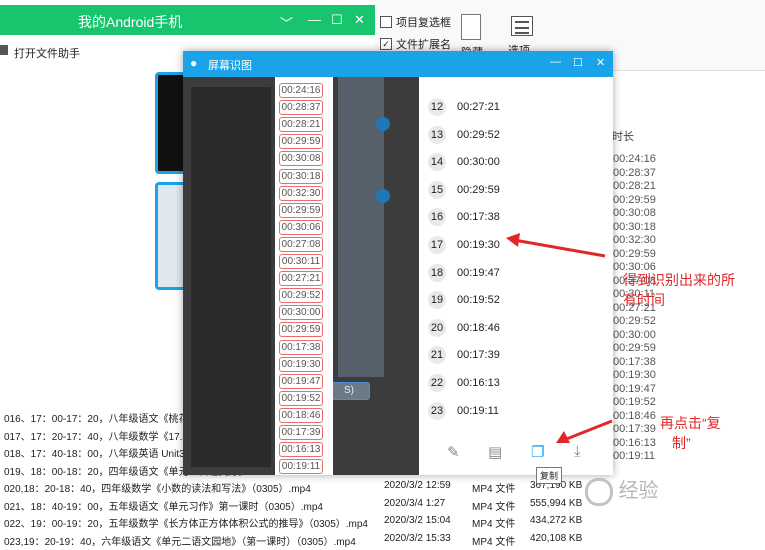 This screenshot has width=765, height=550. I want to click on highlighted-timestamp: 00:30:00, so click(301, 313).